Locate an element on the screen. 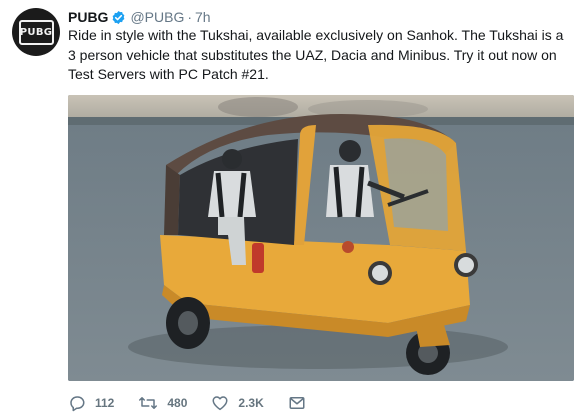 Image resolution: width=579 pixels, height=414 pixels. reply-button: 112 is located at coordinates (91, 403).